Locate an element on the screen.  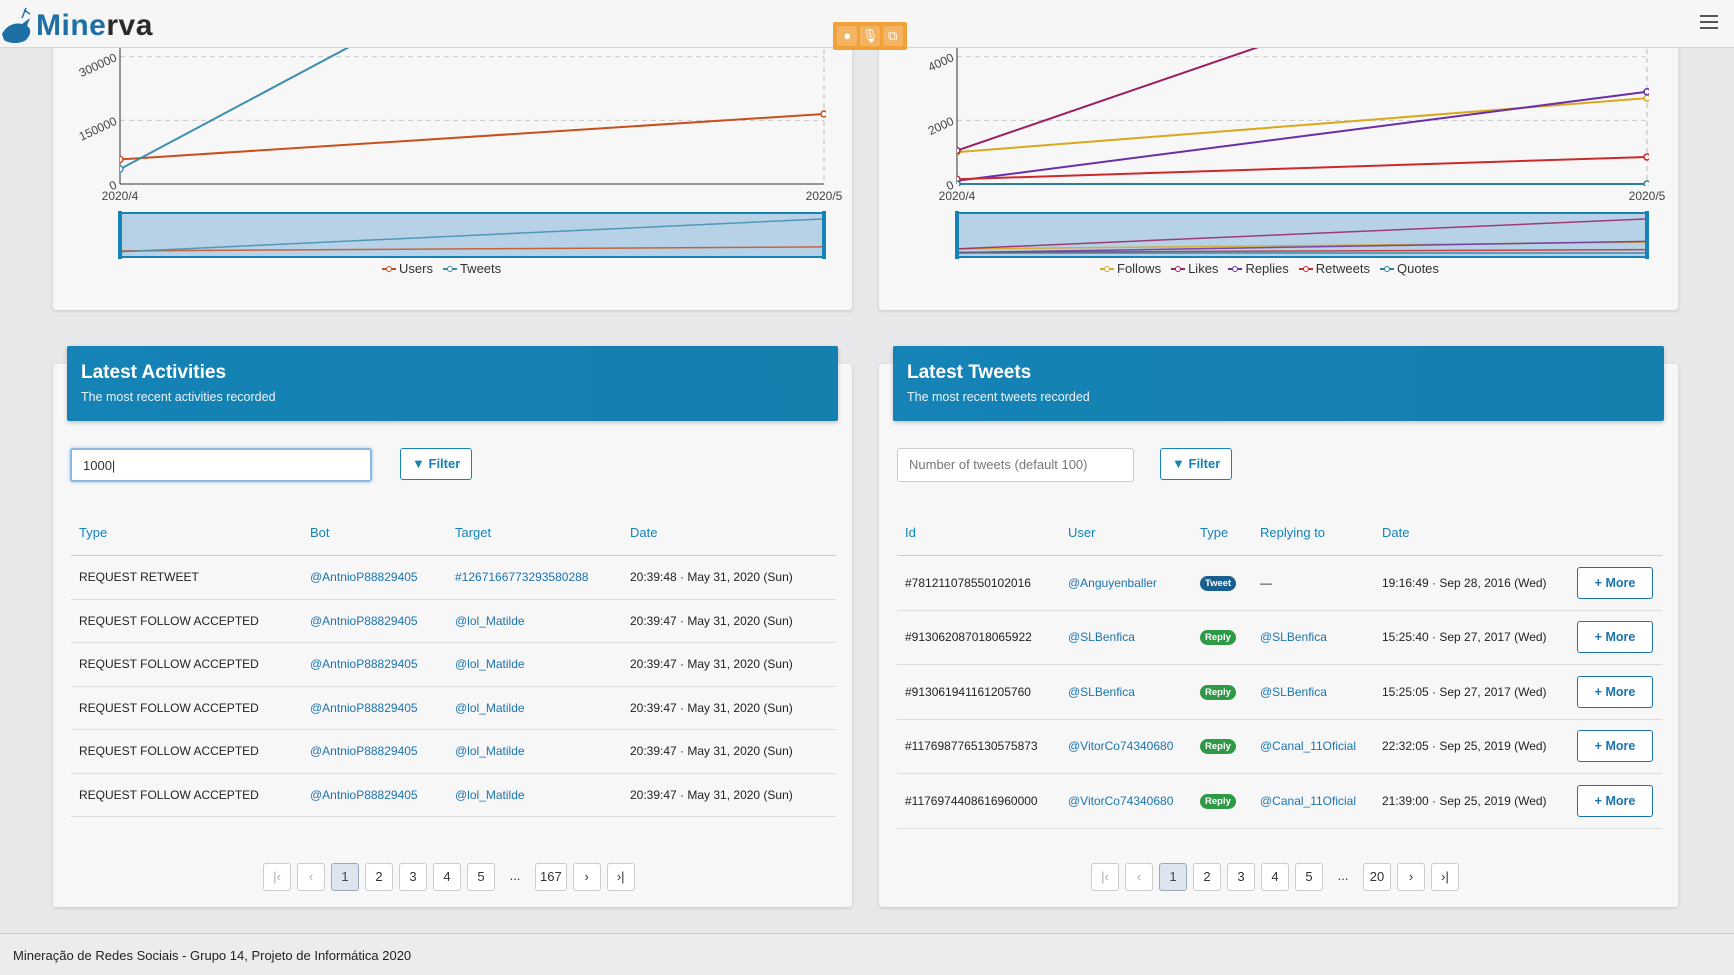
page-button: 20 is located at coordinates (1377, 877).